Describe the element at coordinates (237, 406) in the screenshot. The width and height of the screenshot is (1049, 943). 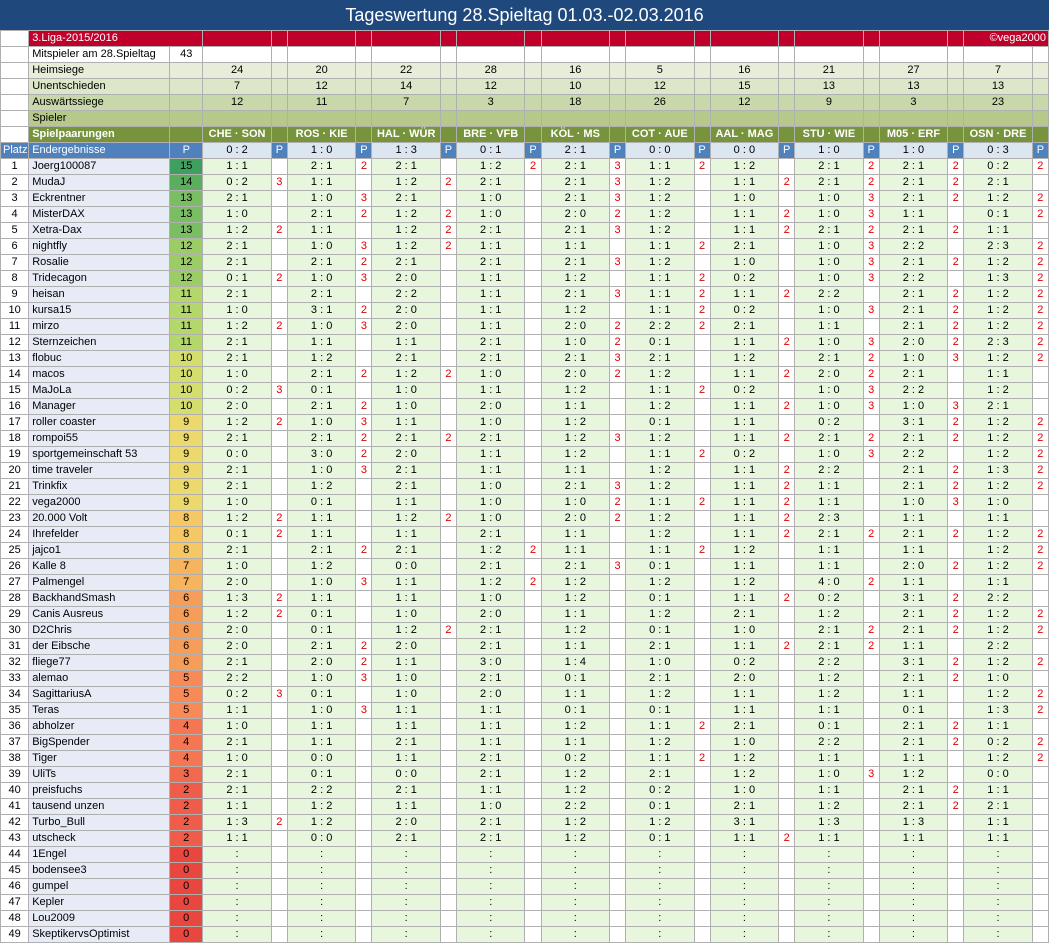
I see `tip-cell: 2 : 0` at that location.